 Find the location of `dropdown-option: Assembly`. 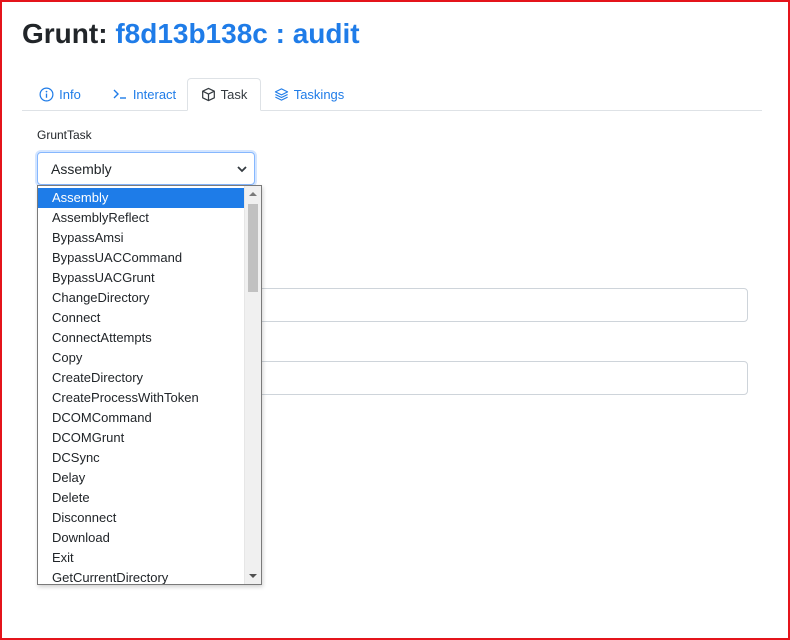

dropdown-option: Assembly is located at coordinates (141, 198).